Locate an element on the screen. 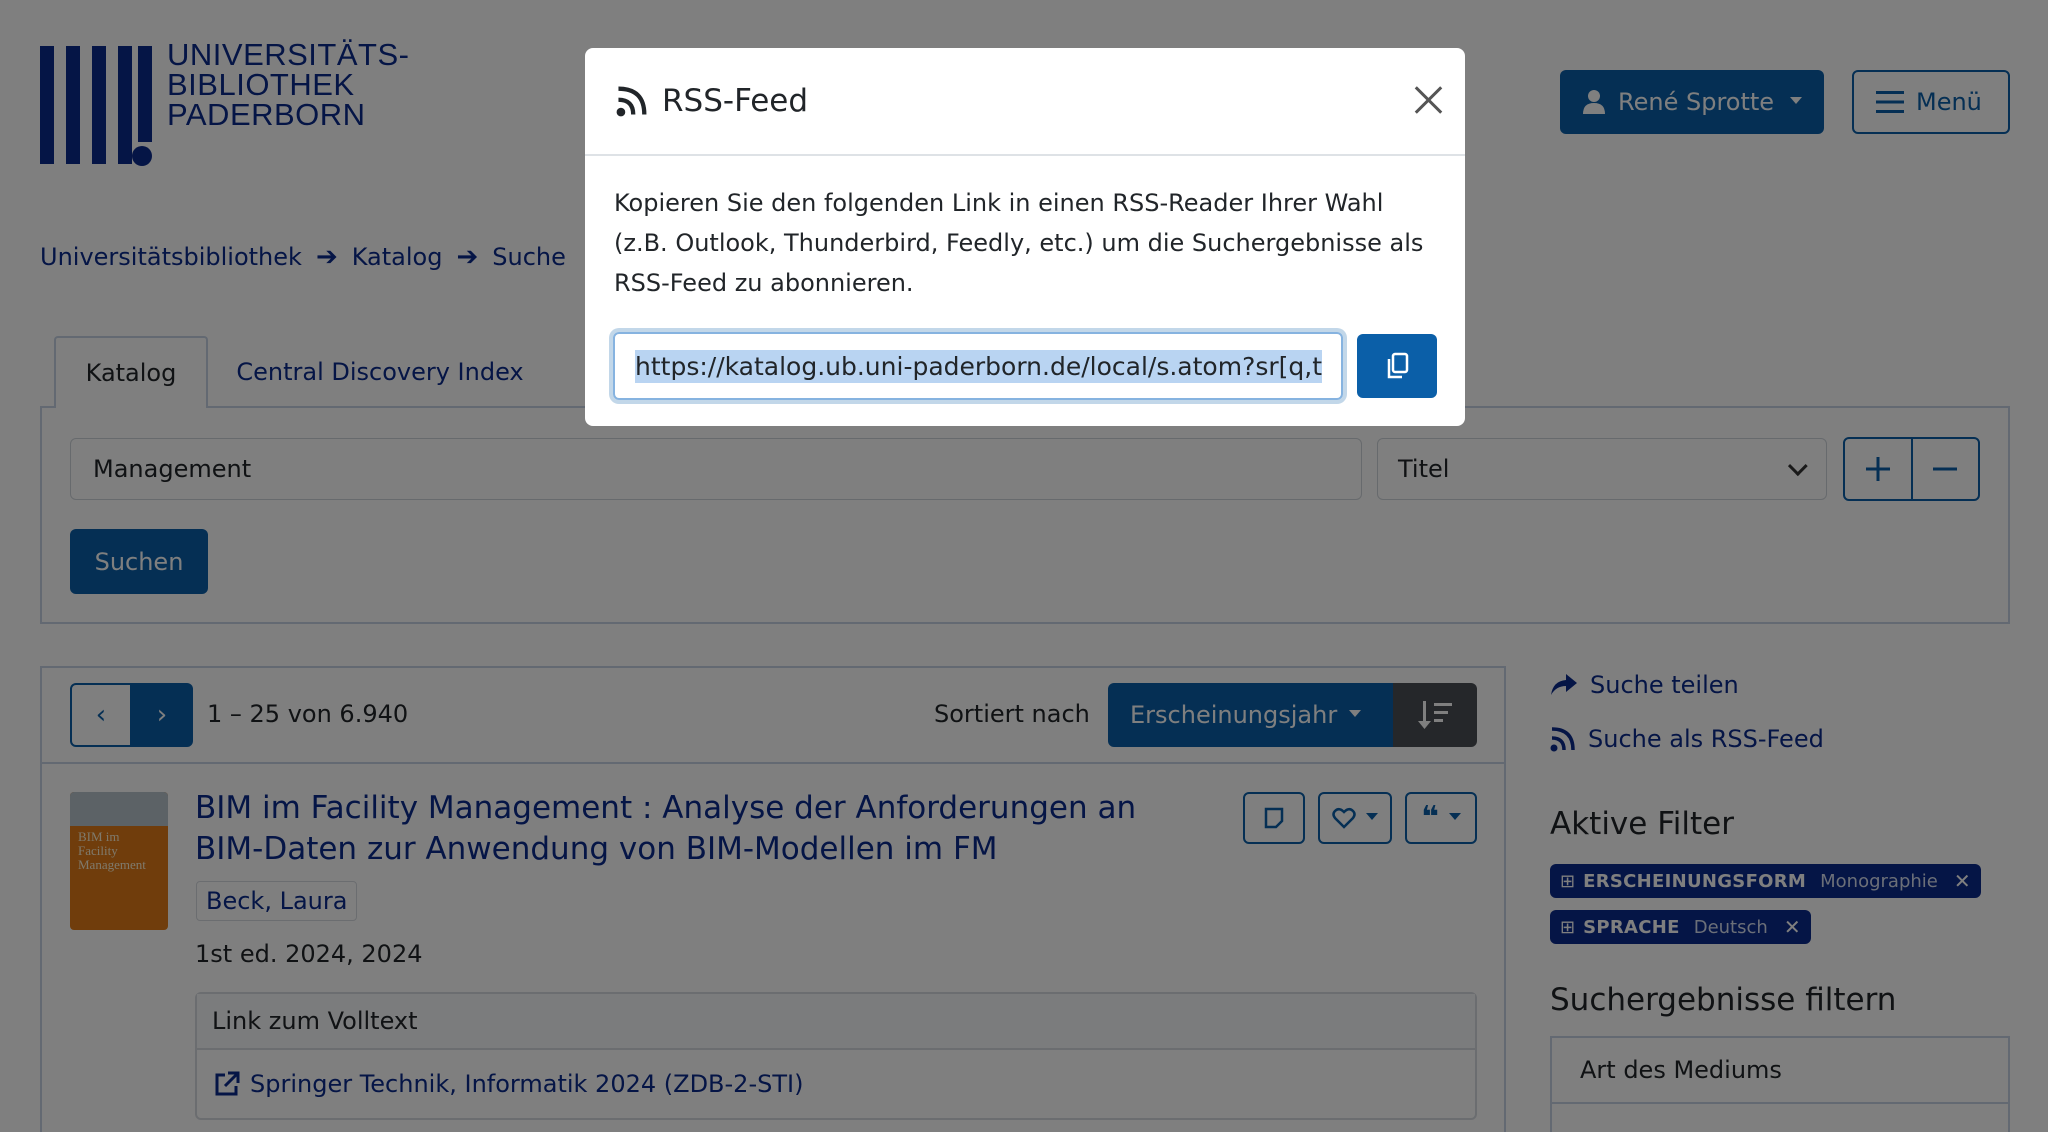 The image size is (2048, 1132). copy-icon is located at coordinates (1398, 365).